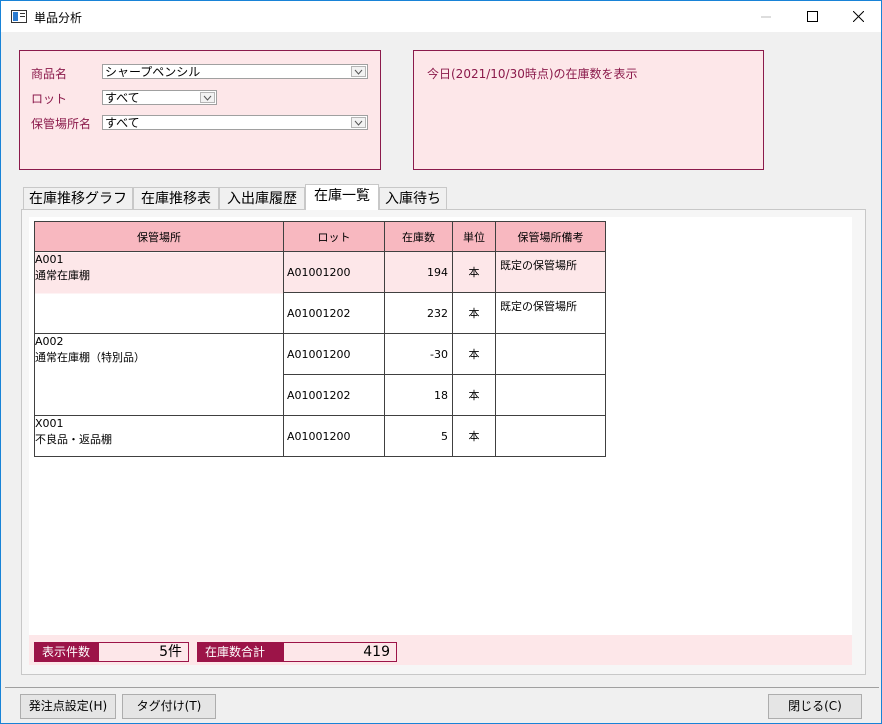 This screenshot has height=724, width=882. I want to click on qty-cell: 232, so click(418, 313).